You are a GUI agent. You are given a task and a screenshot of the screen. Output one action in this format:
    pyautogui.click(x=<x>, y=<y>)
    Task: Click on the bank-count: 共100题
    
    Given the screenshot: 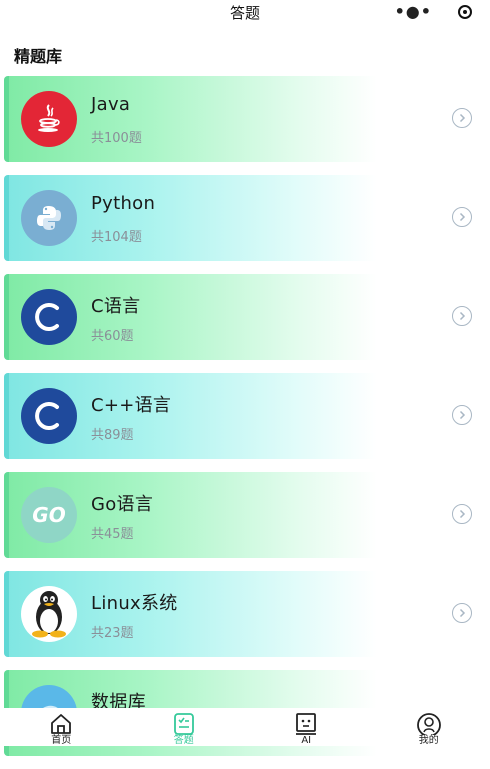 What is the action you would take?
    pyautogui.click(x=116, y=136)
    